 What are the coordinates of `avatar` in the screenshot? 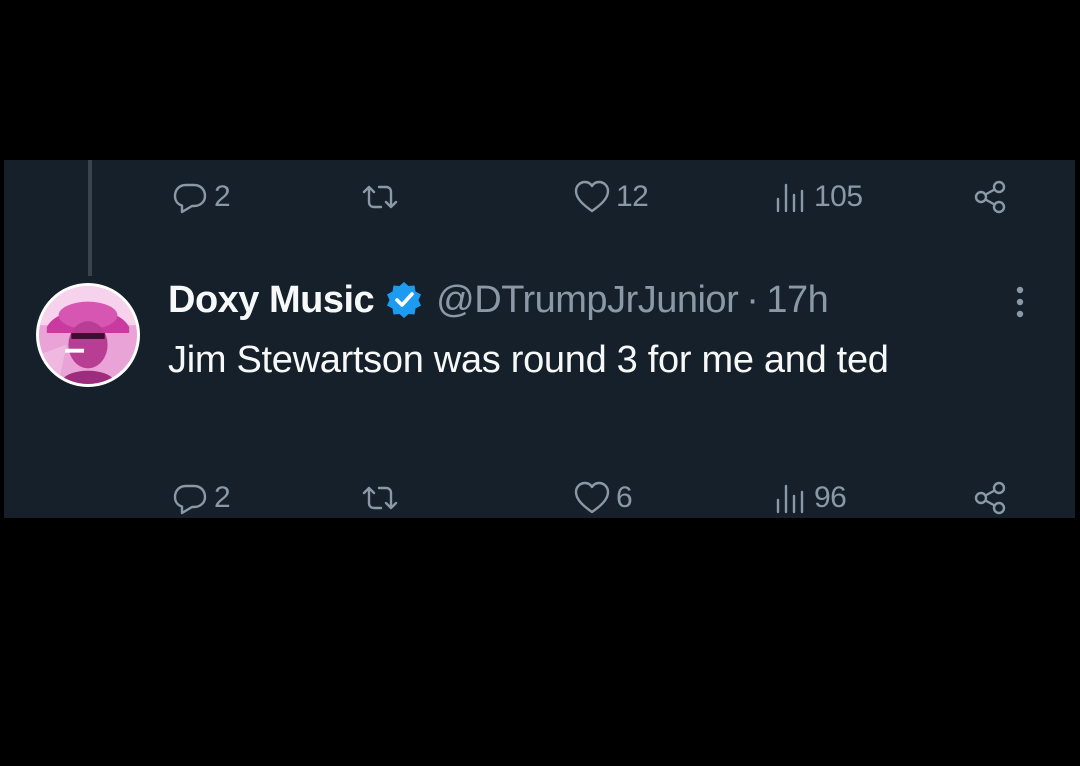 It's located at (88, 335).